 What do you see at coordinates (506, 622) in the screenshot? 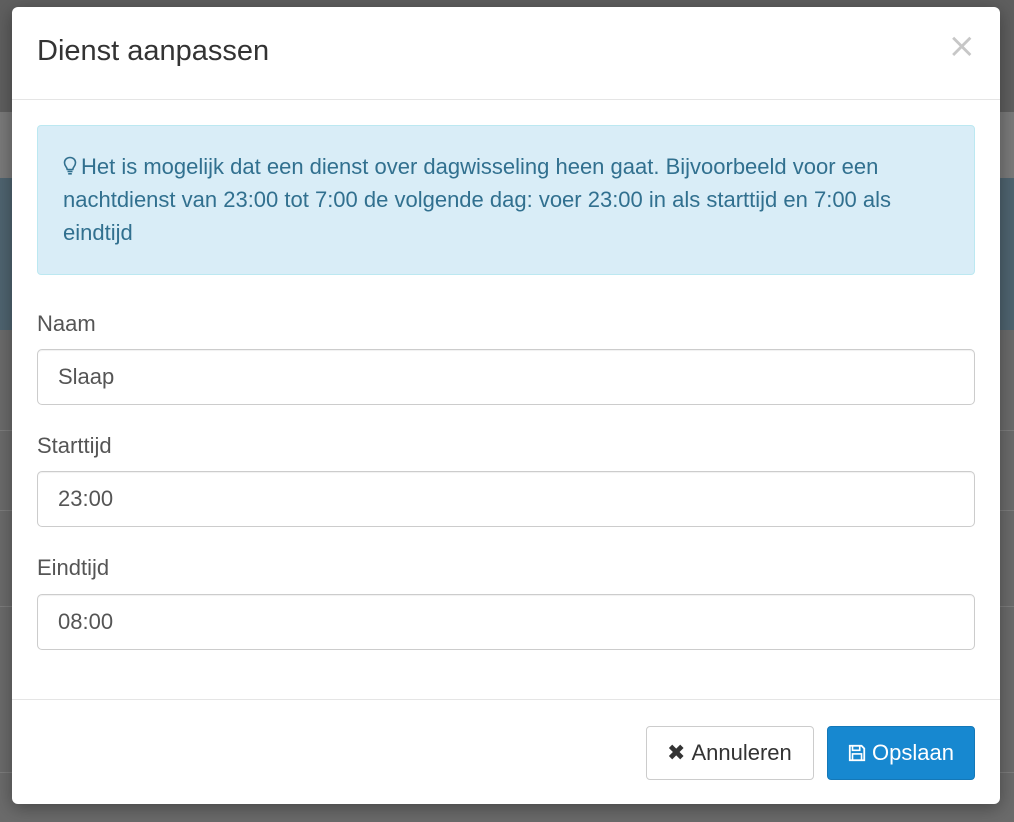
I see `end-time-input` at bounding box center [506, 622].